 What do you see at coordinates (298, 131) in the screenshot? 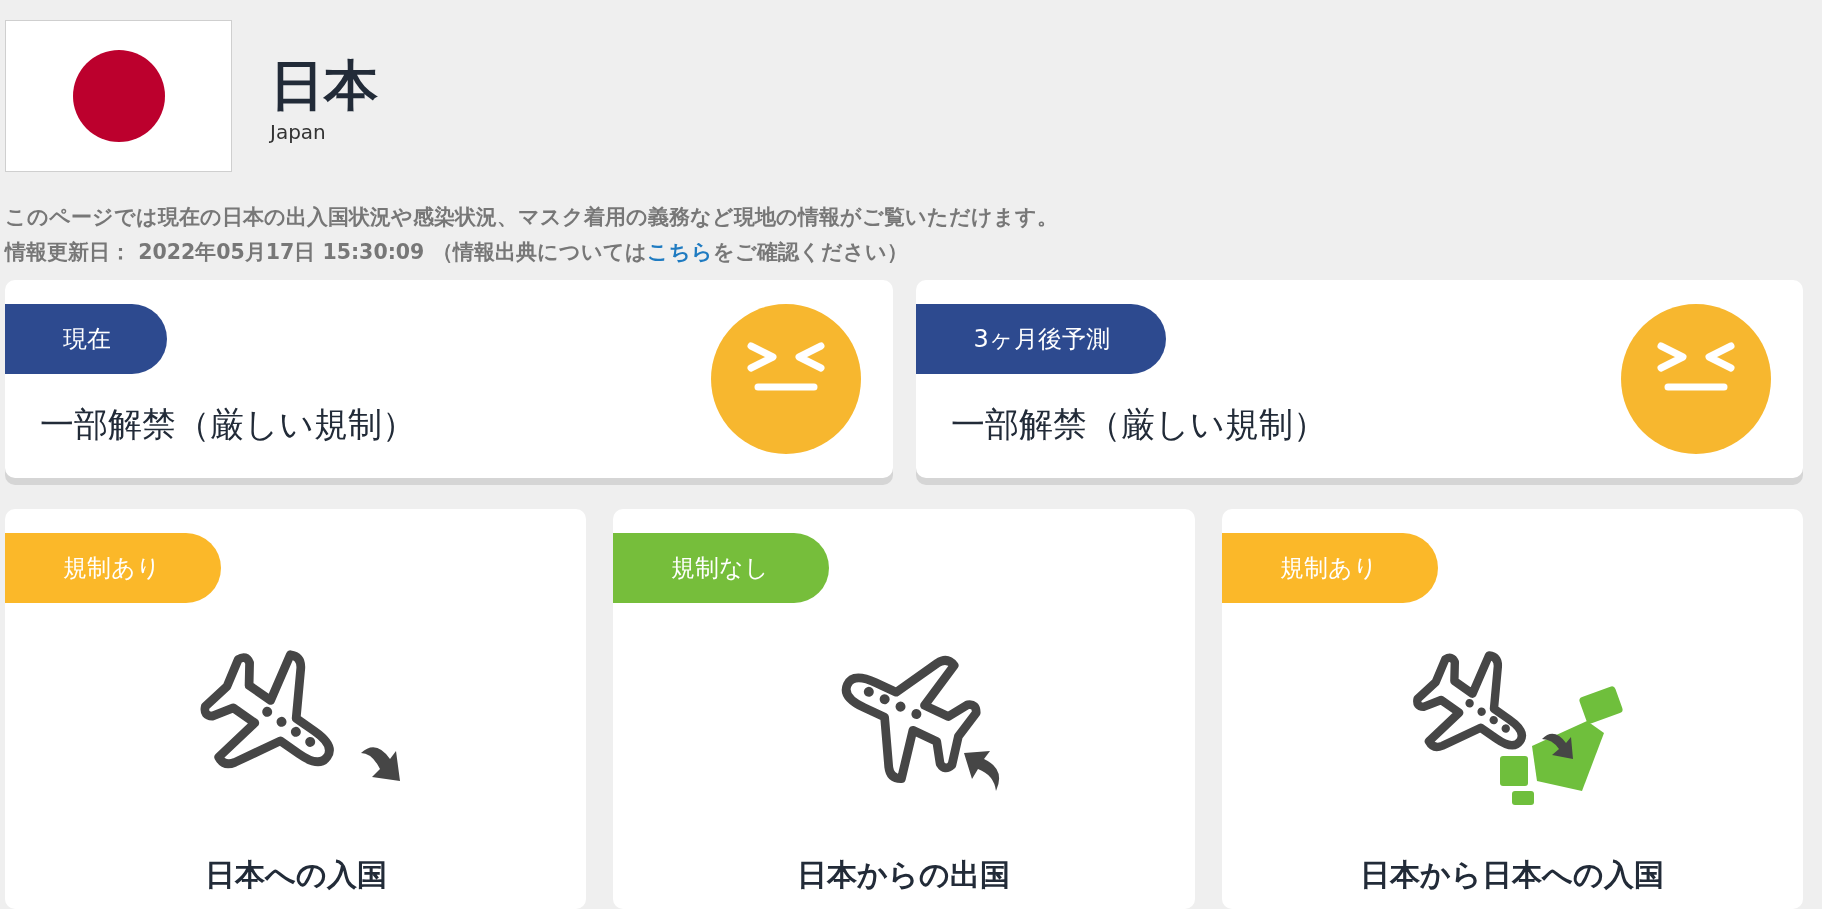
I see `country-subtitle: Japan` at bounding box center [298, 131].